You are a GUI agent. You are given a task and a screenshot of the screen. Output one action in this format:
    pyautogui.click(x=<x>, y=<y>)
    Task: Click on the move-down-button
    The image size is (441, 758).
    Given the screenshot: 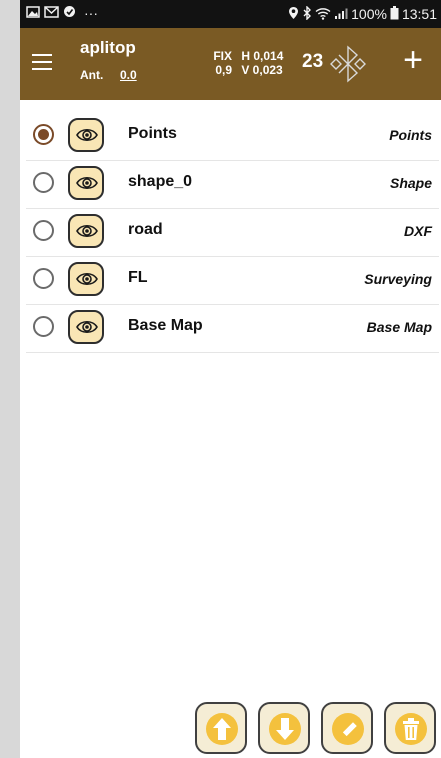 What is the action you would take?
    pyautogui.click(x=284, y=728)
    